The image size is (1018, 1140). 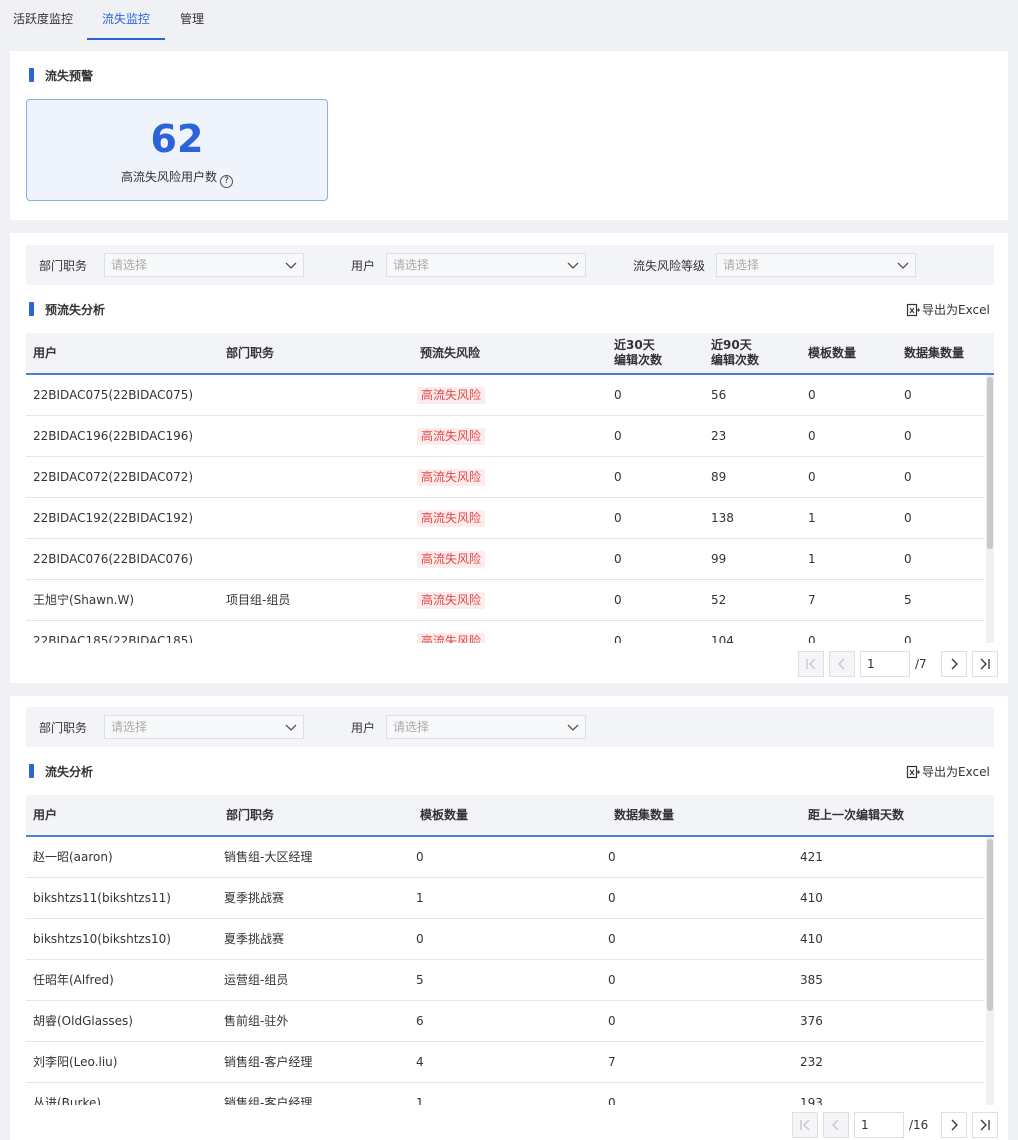 What do you see at coordinates (638, 353) in the screenshot?
I see `col-edits-30d: 近30天 编辑次数` at bounding box center [638, 353].